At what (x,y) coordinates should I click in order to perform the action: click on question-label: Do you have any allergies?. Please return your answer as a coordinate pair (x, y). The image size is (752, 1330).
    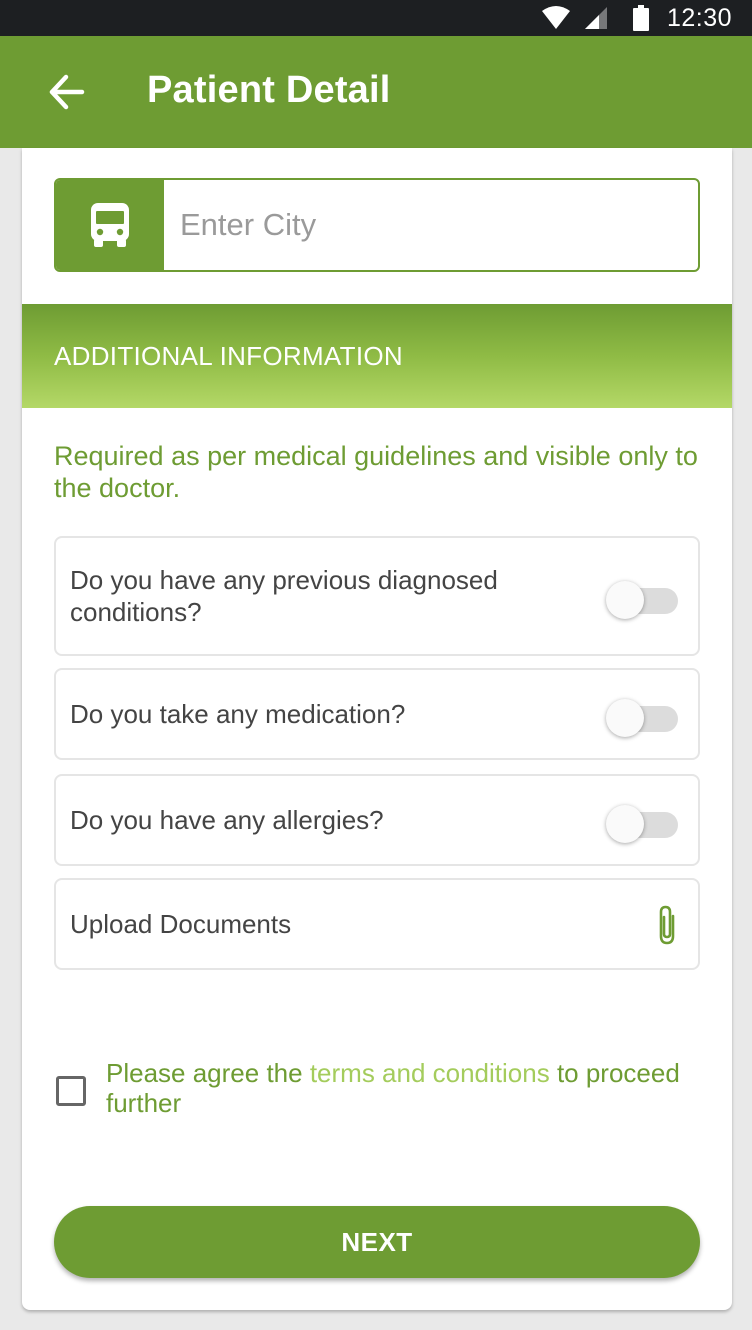
    Looking at the image, I should click on (227, 820).